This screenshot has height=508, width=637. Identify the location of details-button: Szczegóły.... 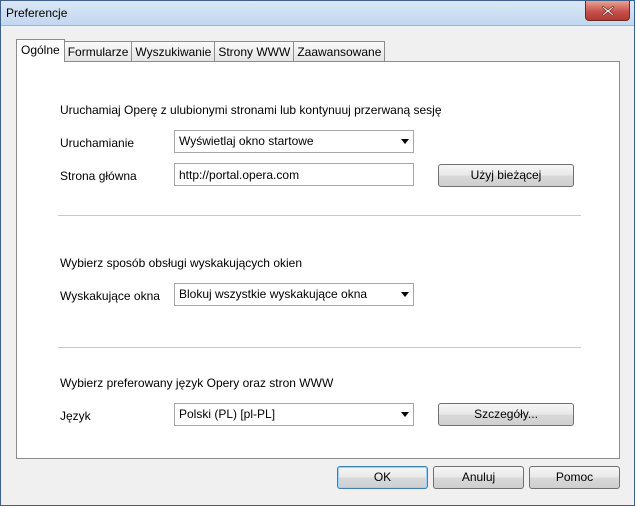
(506, 414).